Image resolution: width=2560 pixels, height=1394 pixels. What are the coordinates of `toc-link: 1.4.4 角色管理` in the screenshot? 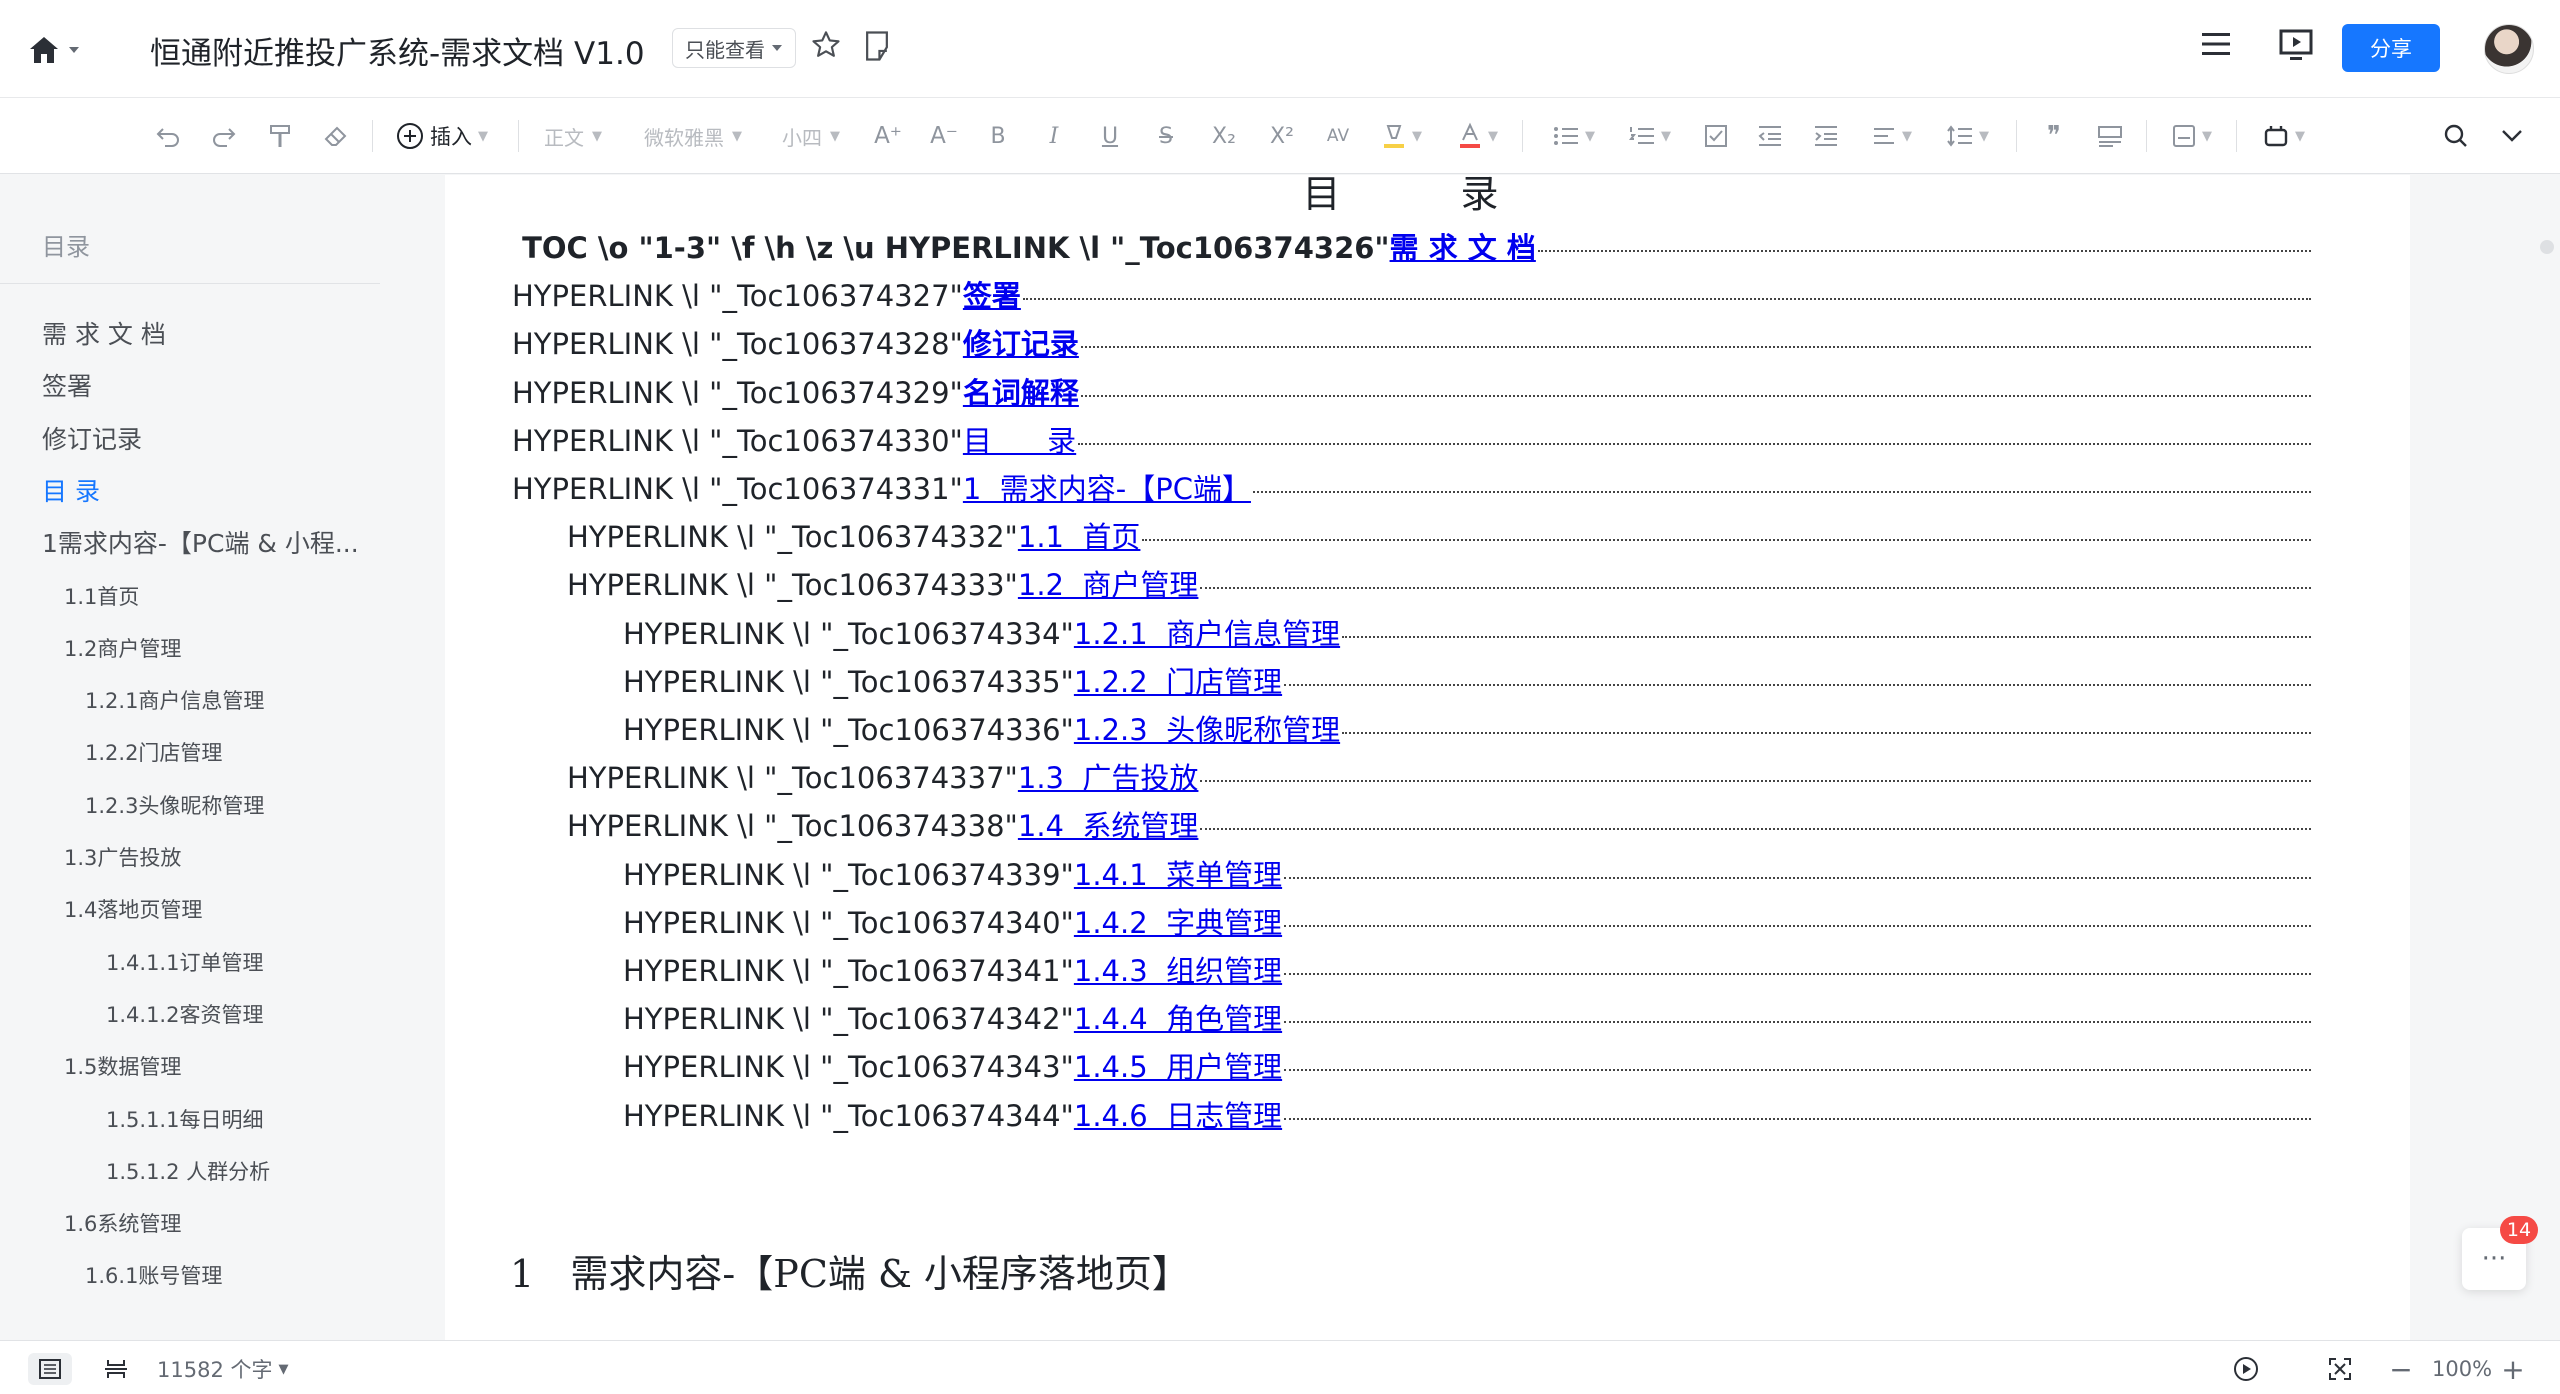 It's located at (1178, 1017).